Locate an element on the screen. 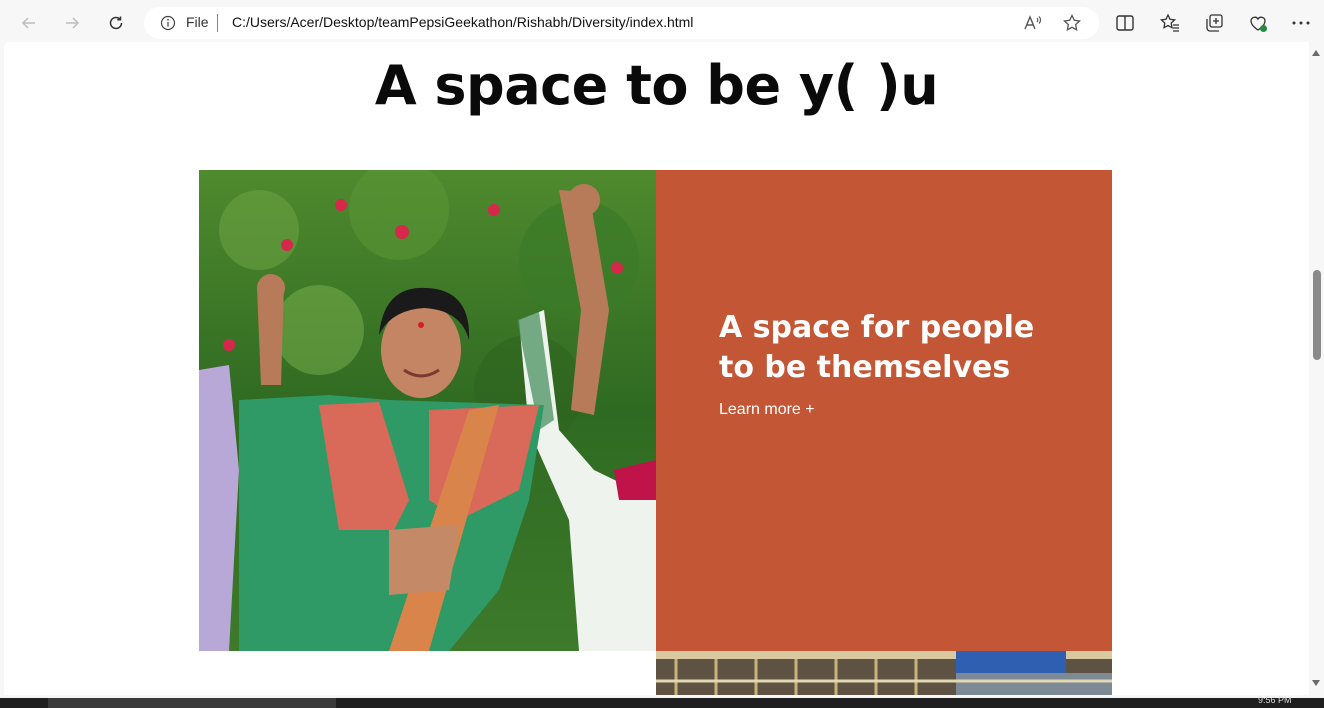 The image size is (1324, 708). split-screen-button is located at coordinates (1125, 23).